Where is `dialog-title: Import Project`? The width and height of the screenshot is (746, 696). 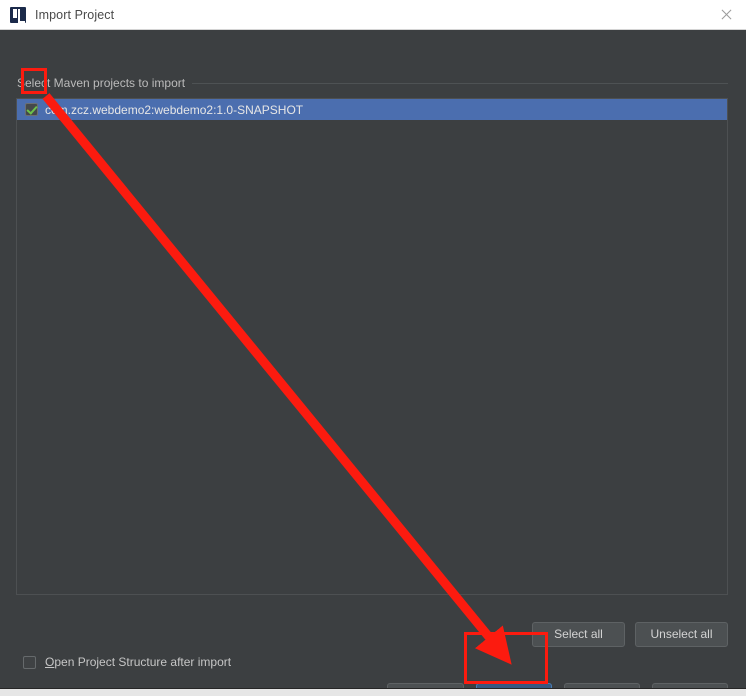 dialog-title: Import Project is located at coordinates (75, 14).